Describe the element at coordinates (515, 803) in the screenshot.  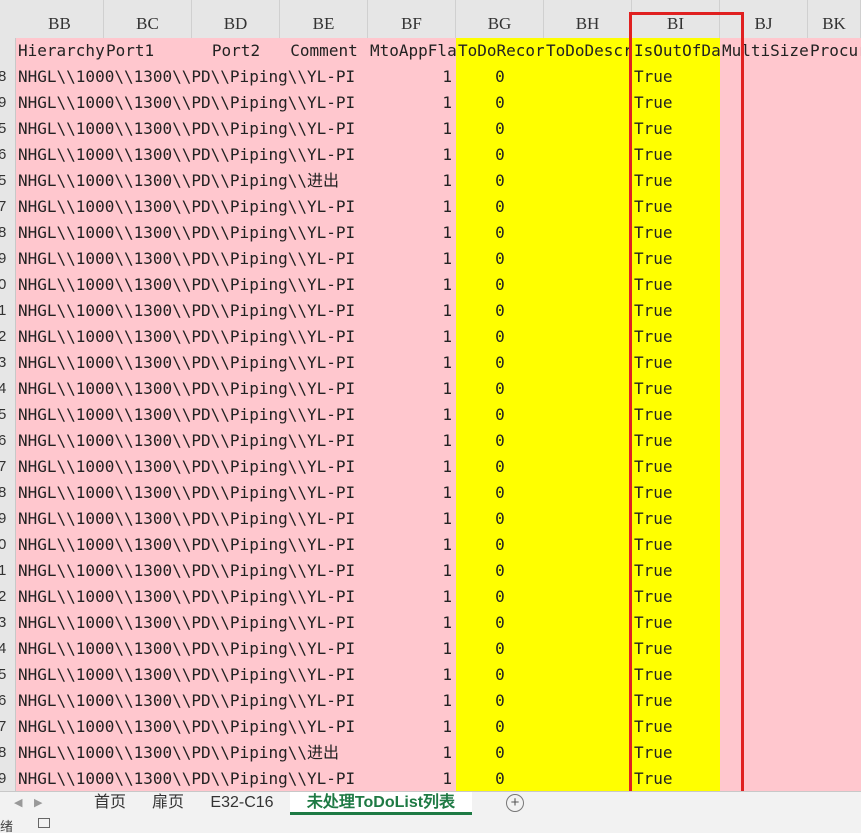
I see `plus-circle-icon: +` at that location.